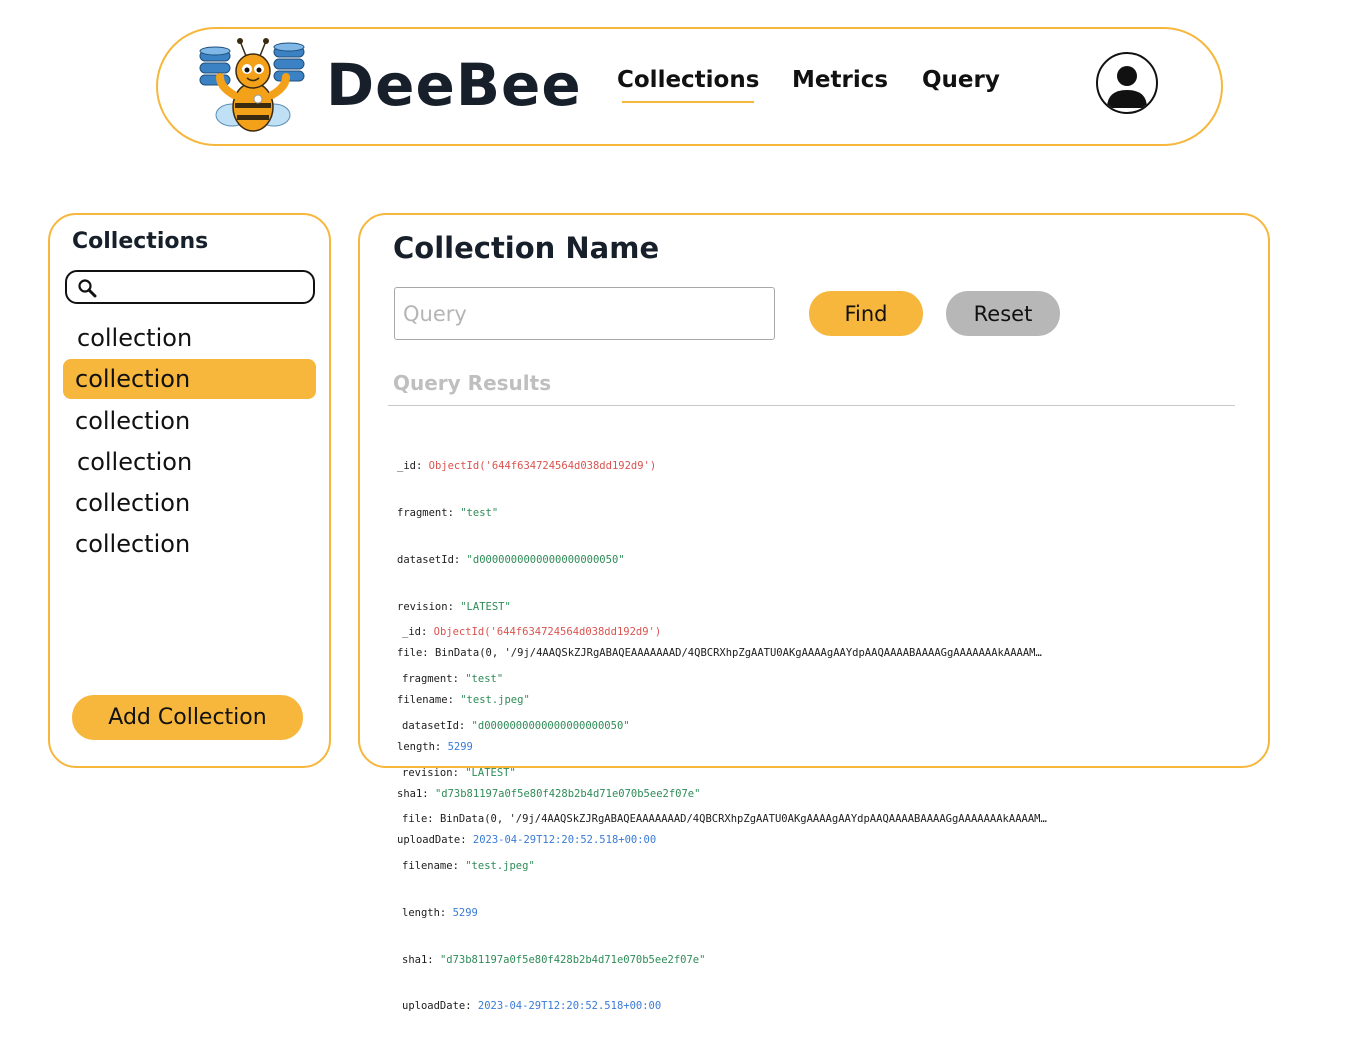 The width and height of the screenshot is (1366, 1046). I want to click on field-value: "LATEST", so click(490, 772).